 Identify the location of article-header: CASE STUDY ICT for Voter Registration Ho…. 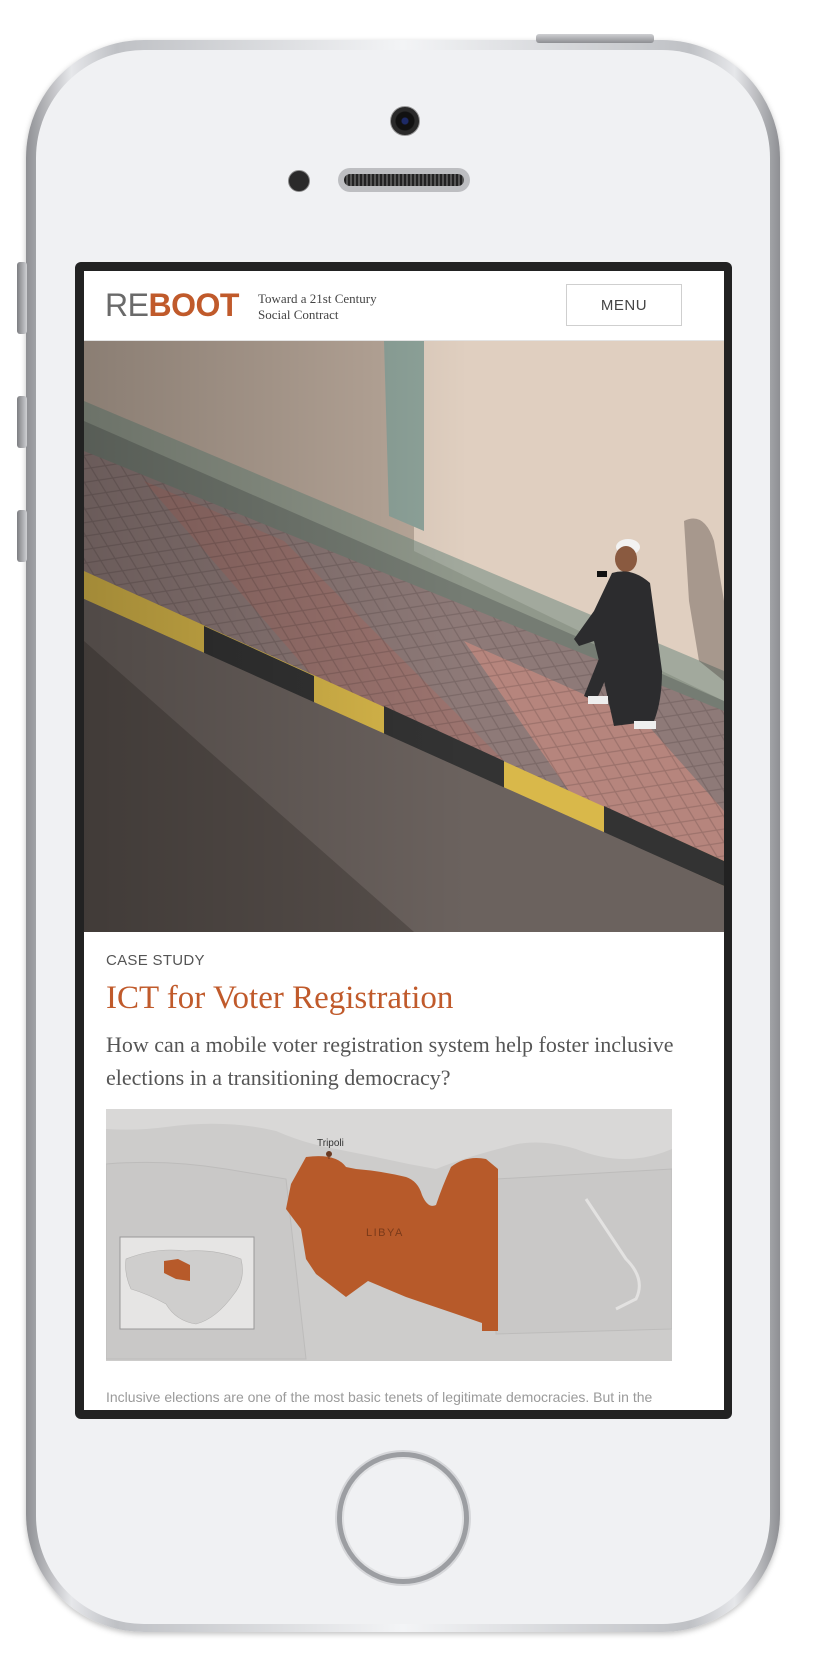
(404, 1022).